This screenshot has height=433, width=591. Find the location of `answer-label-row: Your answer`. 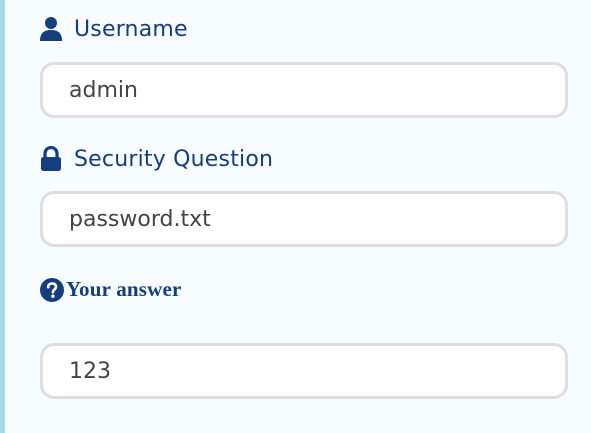

answer-label-row: Your answer is located at coordinates (111, 289).